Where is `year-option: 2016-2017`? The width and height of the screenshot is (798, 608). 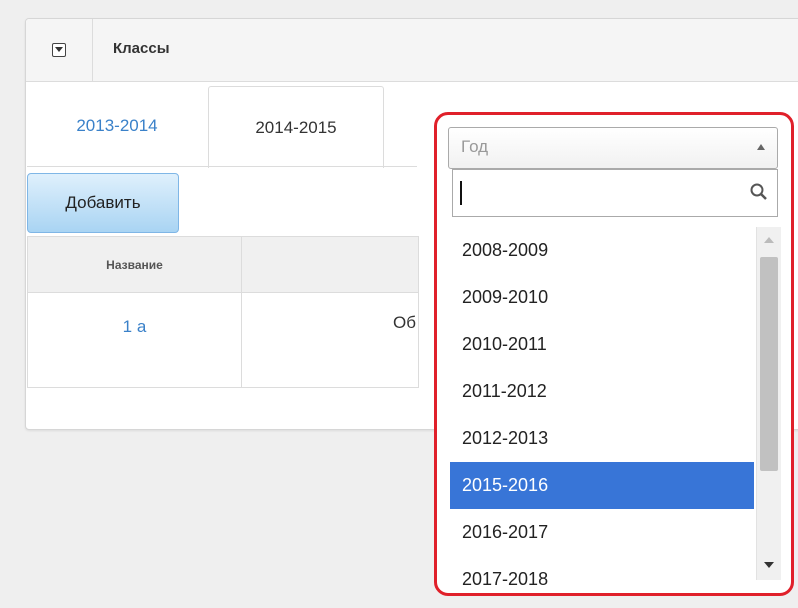
year-option: 2016-2017 is located at coordinates (602, 532).